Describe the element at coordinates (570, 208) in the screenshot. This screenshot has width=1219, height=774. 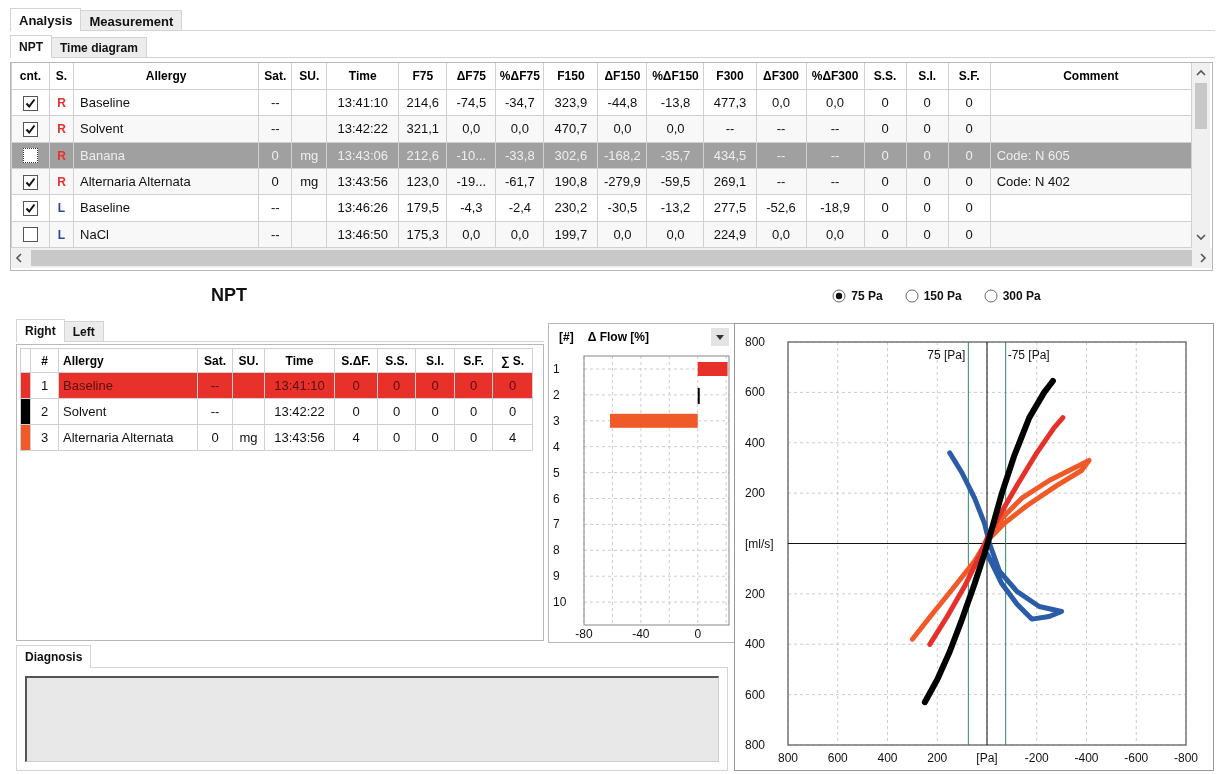
I see `table-cell: 230,2` at that location.